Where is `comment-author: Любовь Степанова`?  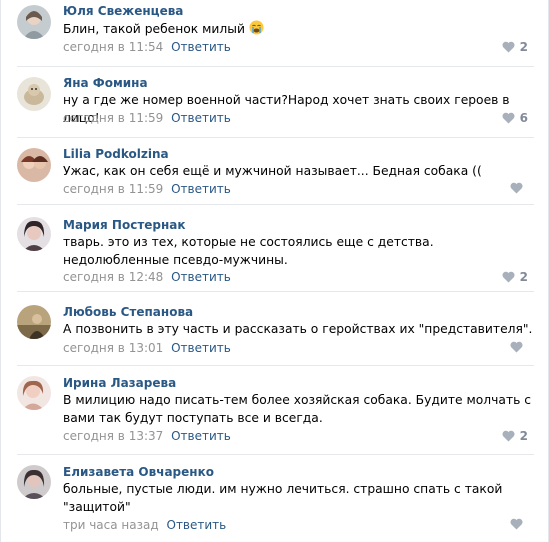
comment-author: Любовь Степанова is located at coordinates (128, 312).